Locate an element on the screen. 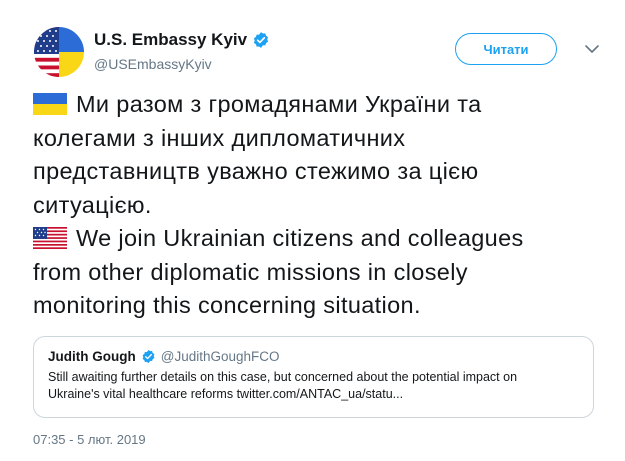  ukraine-flag-icon is located at coordinates (50, 104).